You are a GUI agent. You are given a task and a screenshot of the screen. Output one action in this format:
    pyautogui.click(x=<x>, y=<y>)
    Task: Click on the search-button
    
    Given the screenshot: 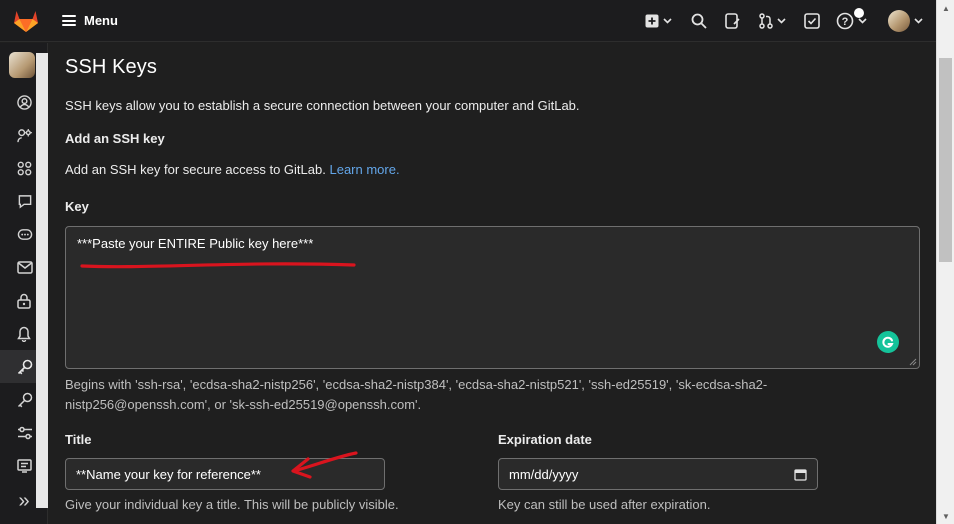 What is the action you would take?
    pyautogui.click(x=699, y=21)
    